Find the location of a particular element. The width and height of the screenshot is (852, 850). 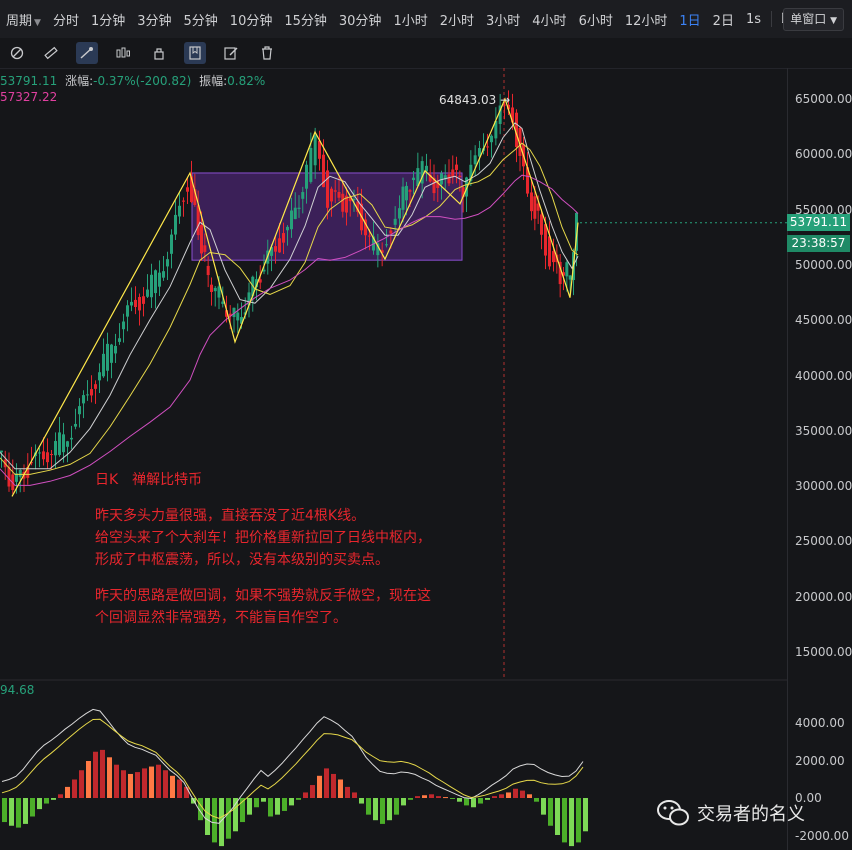

macd-value: 94.68 is located at coordinates (17, 690).